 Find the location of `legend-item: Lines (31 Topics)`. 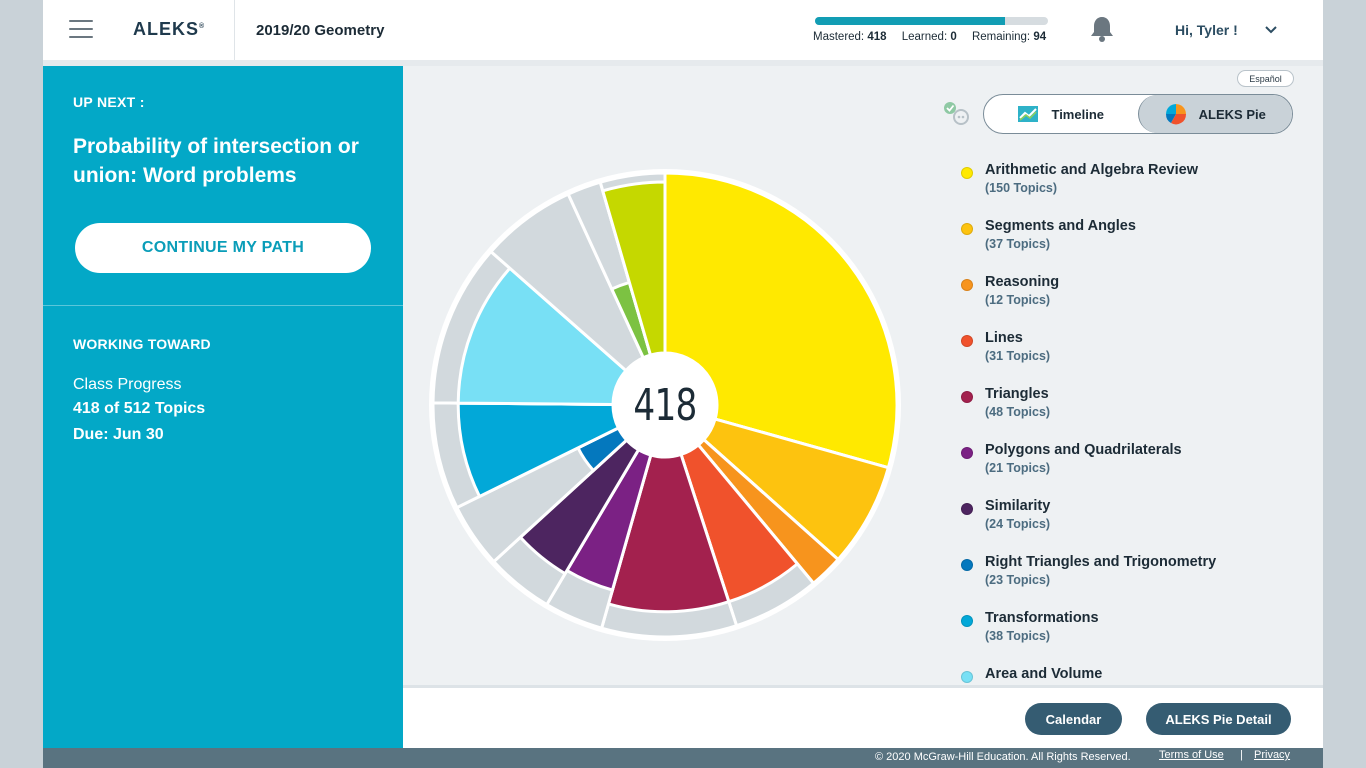

legend-item: Lines (31 Topics) is located at coordinates (1129, 358).